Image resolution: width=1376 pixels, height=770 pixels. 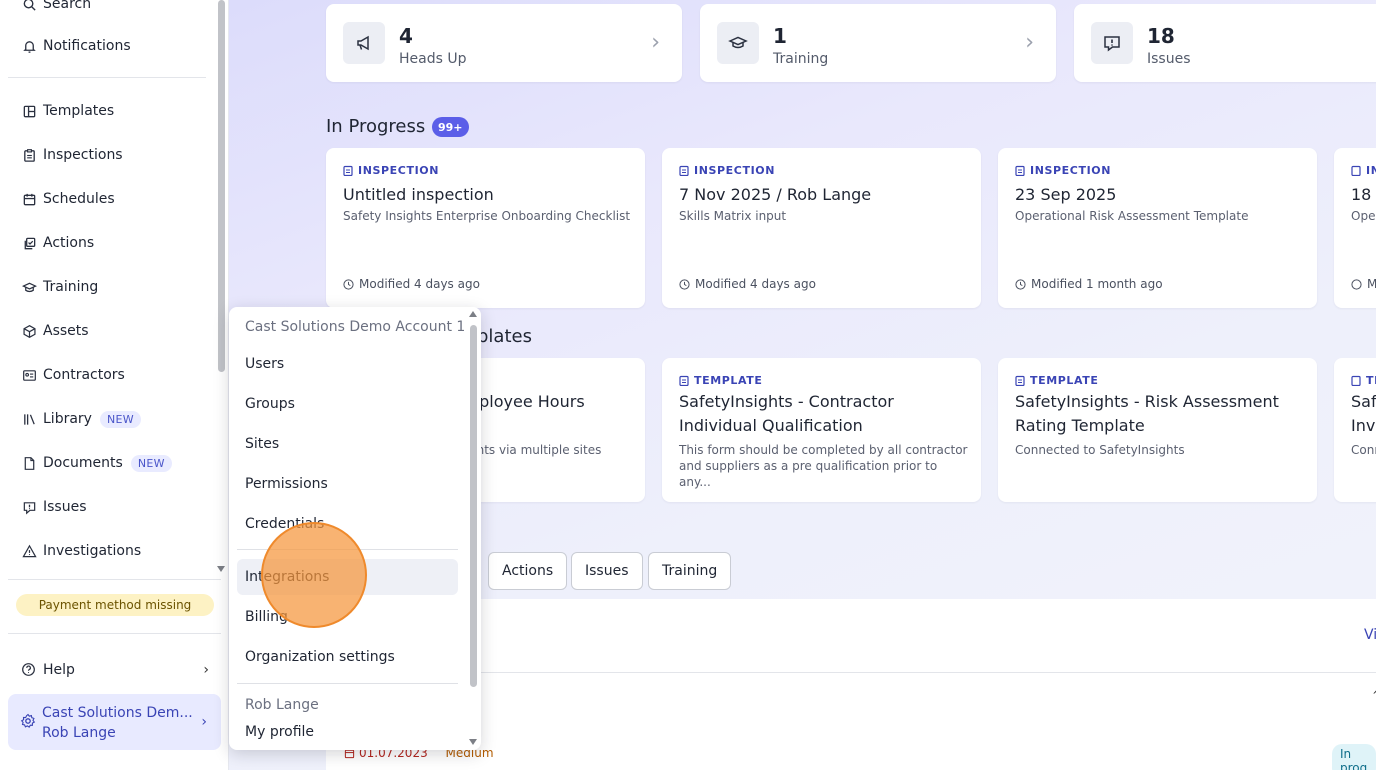 I want to click on sidebar-item-training: Training, so click(x=108, y=287).